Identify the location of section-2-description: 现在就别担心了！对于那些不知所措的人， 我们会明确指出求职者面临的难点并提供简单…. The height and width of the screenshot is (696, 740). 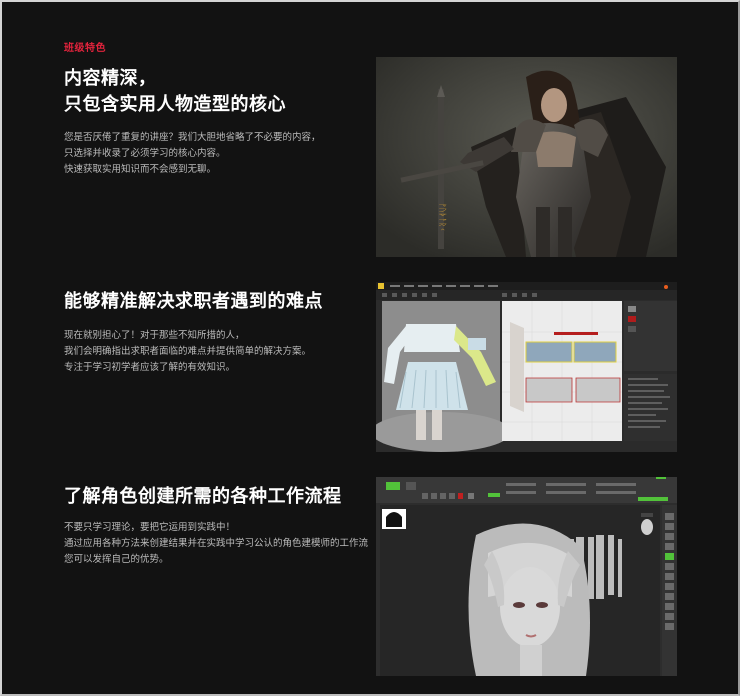
(223, 352).